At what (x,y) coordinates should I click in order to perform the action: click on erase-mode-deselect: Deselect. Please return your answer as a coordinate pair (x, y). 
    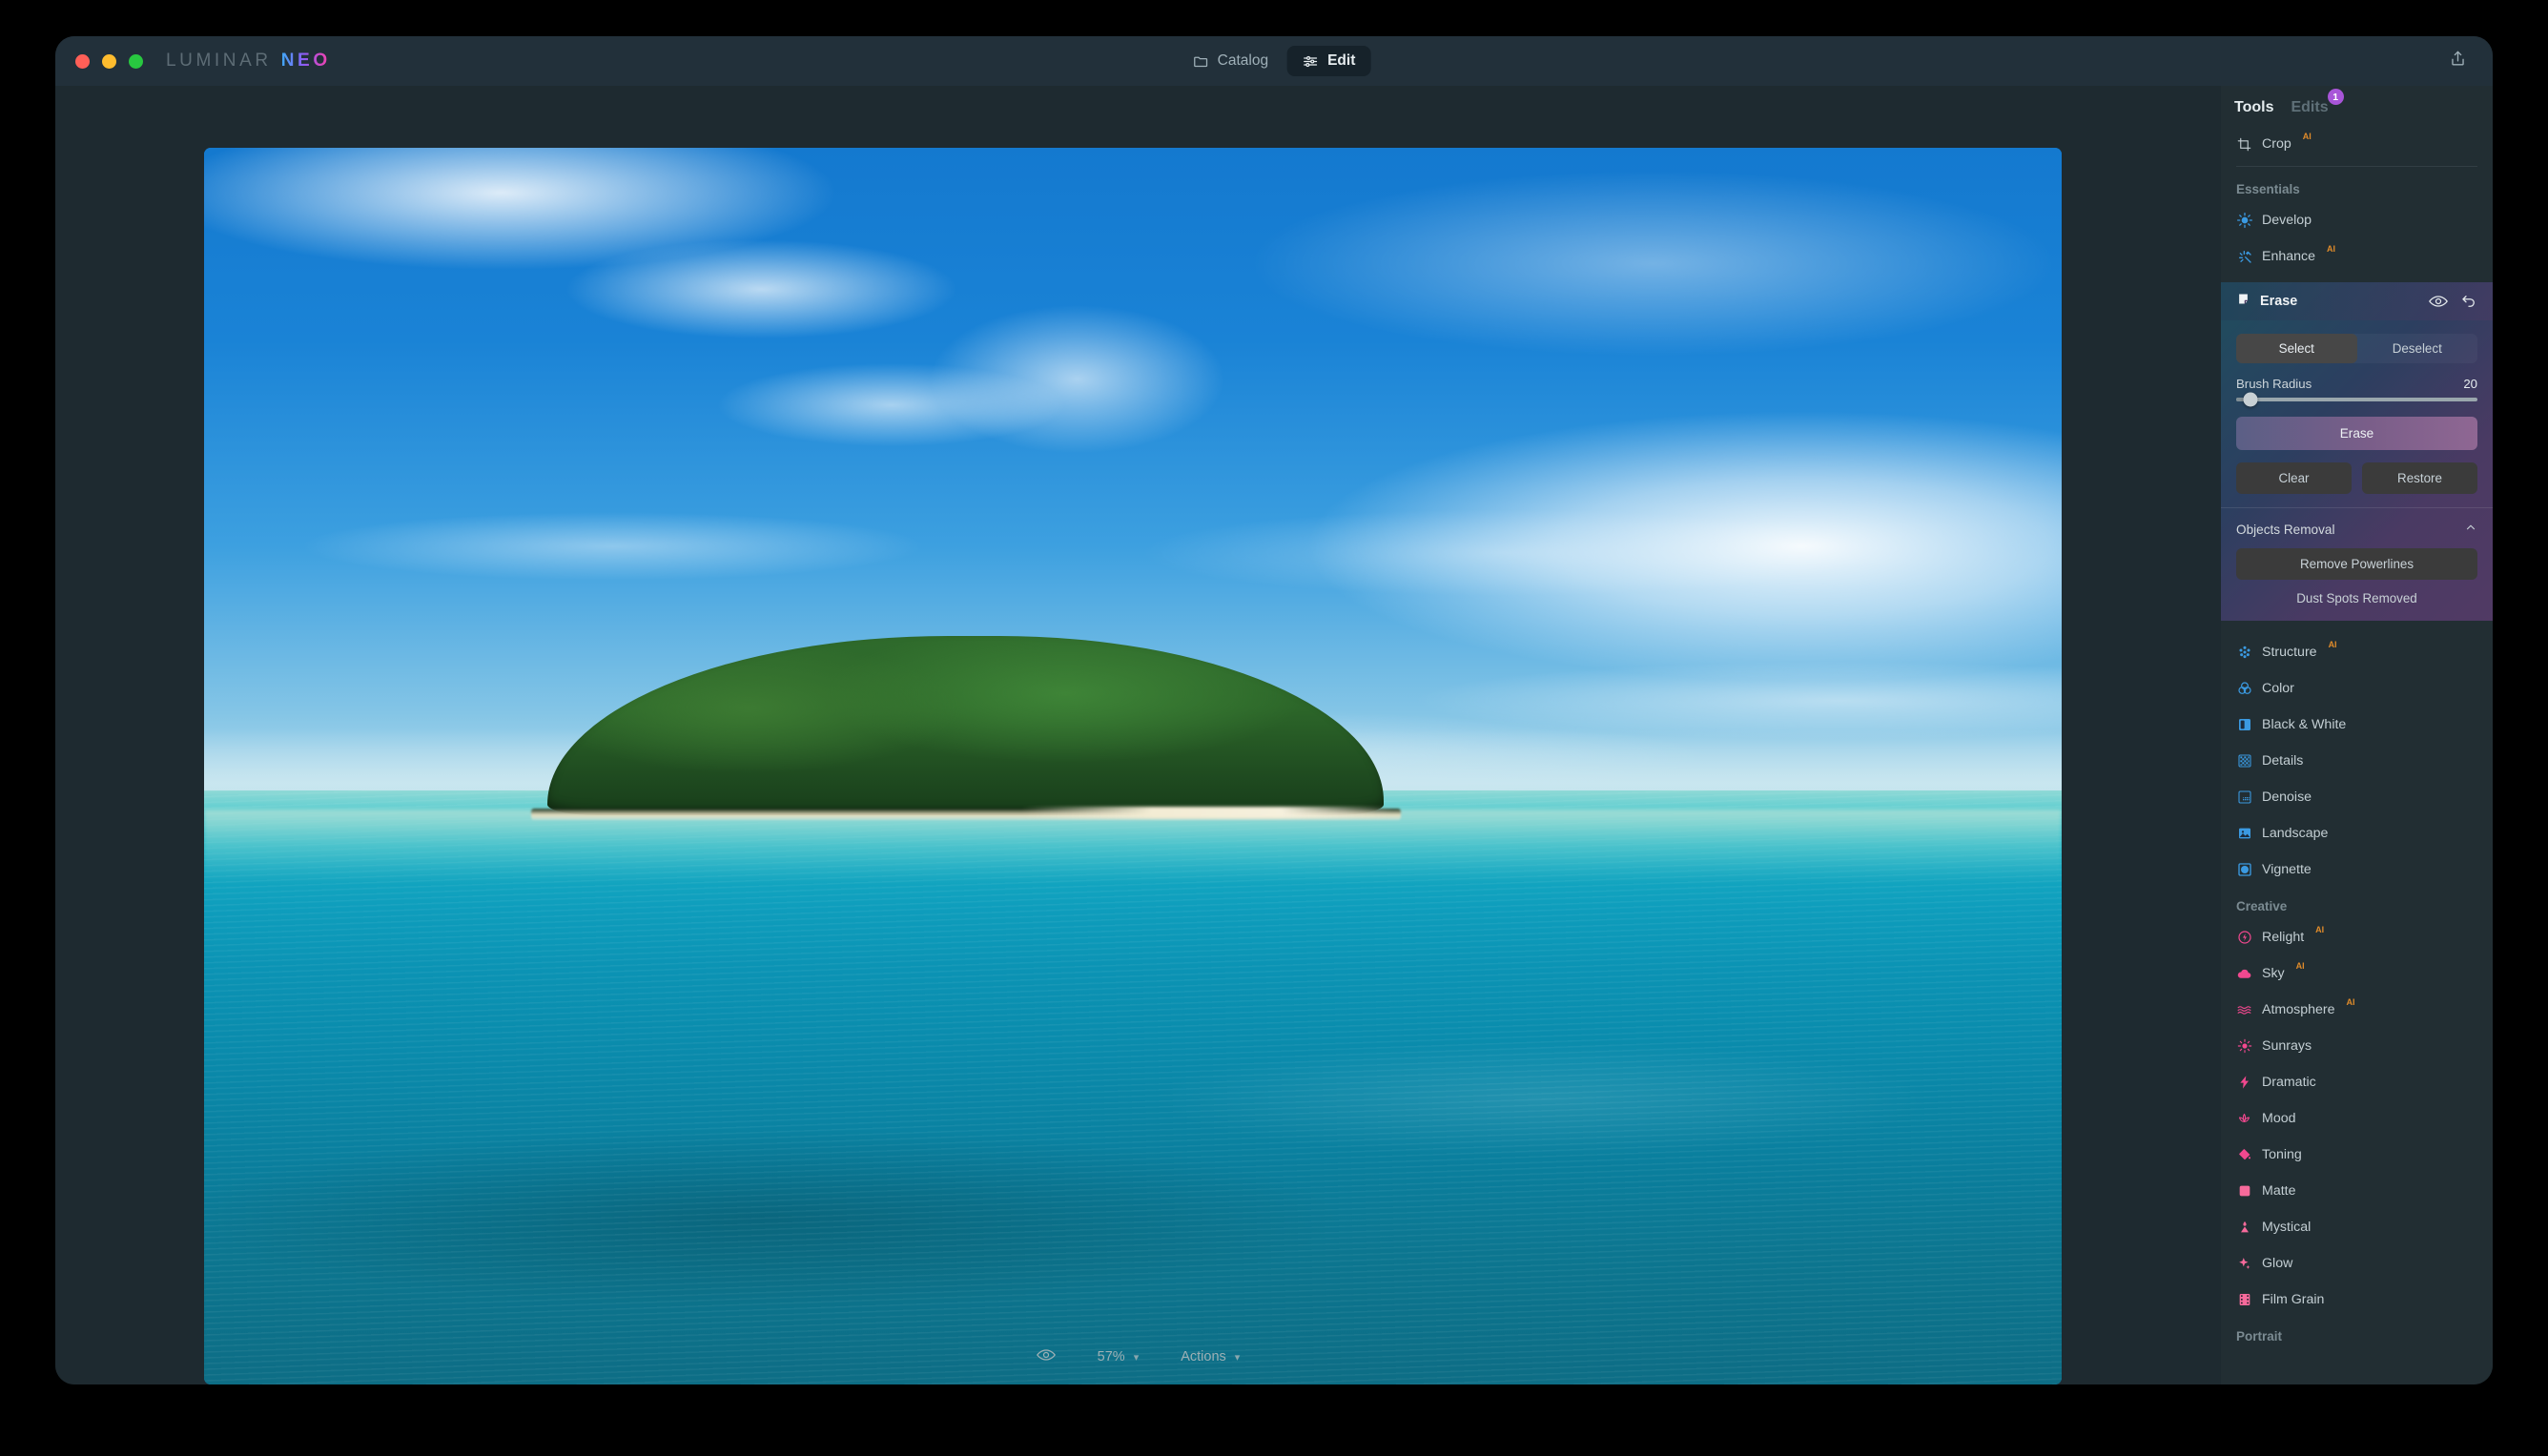
    Looking at the image, I should click on (2417, 349).